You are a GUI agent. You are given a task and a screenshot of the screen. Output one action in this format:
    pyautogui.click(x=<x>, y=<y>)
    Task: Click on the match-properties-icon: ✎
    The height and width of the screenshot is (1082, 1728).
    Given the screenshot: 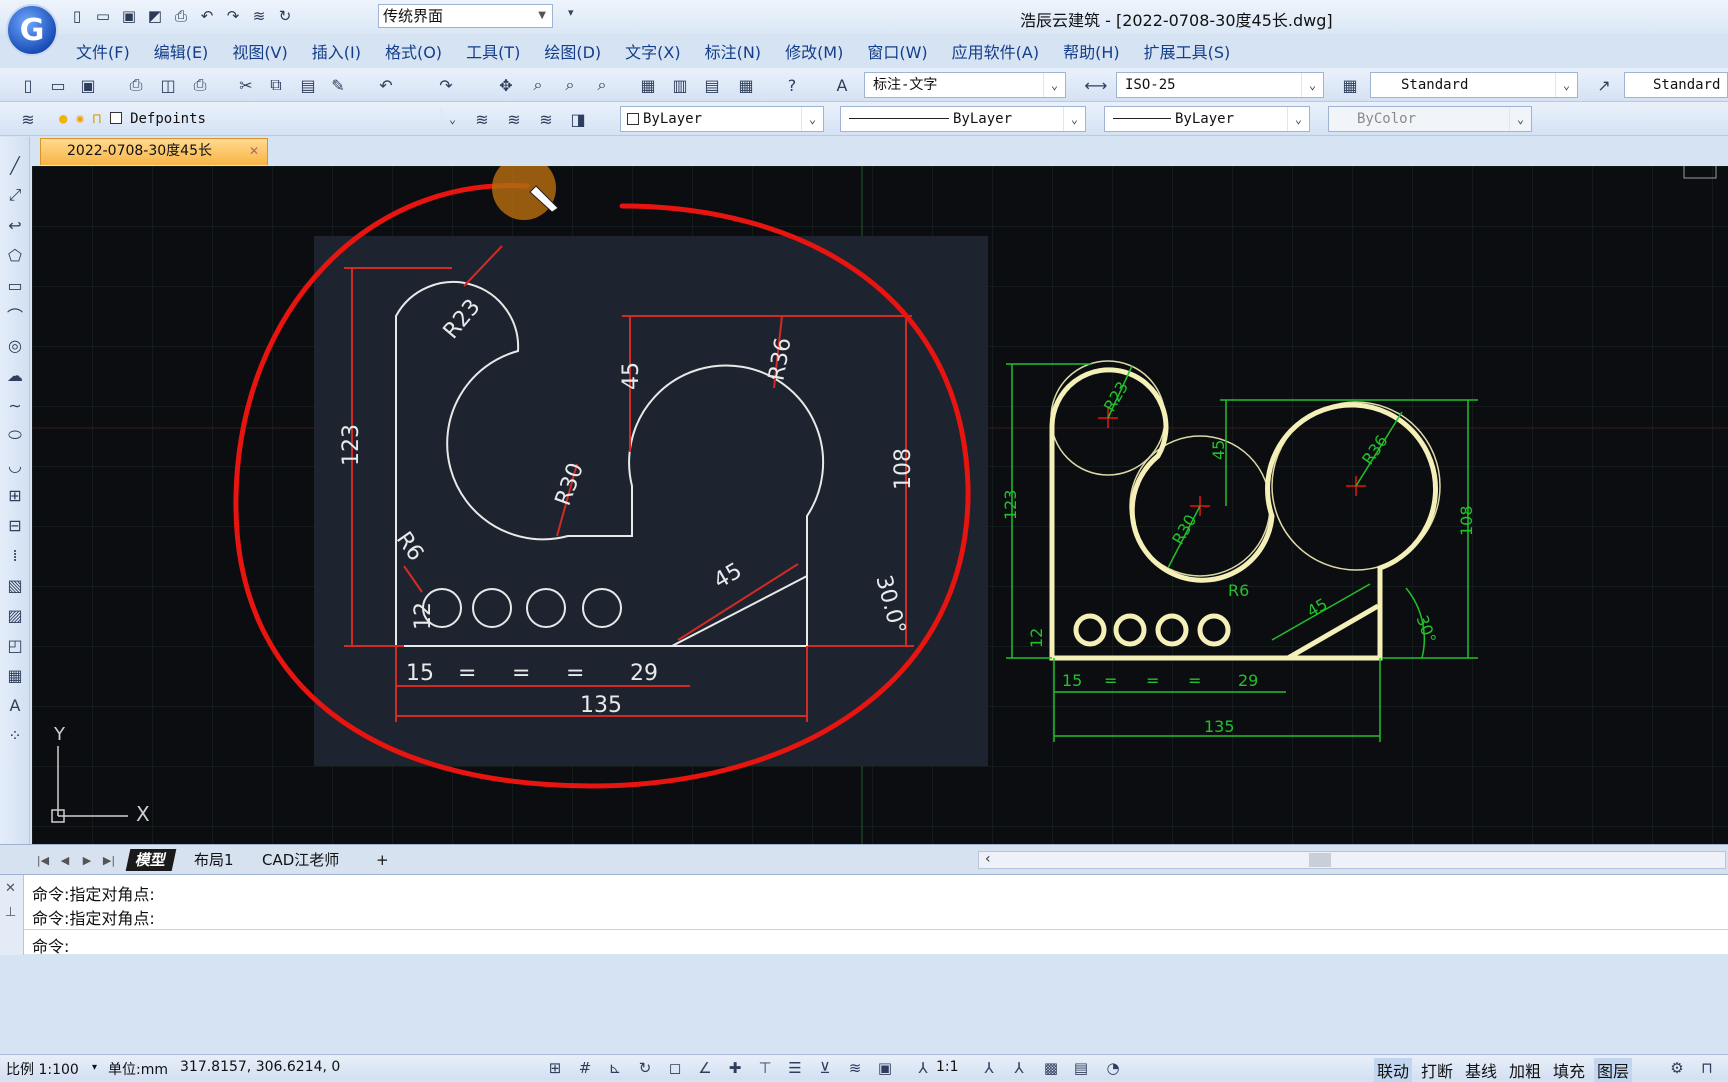 What is the action you would take?
    pyautogui.click(x=338, y=85)
    